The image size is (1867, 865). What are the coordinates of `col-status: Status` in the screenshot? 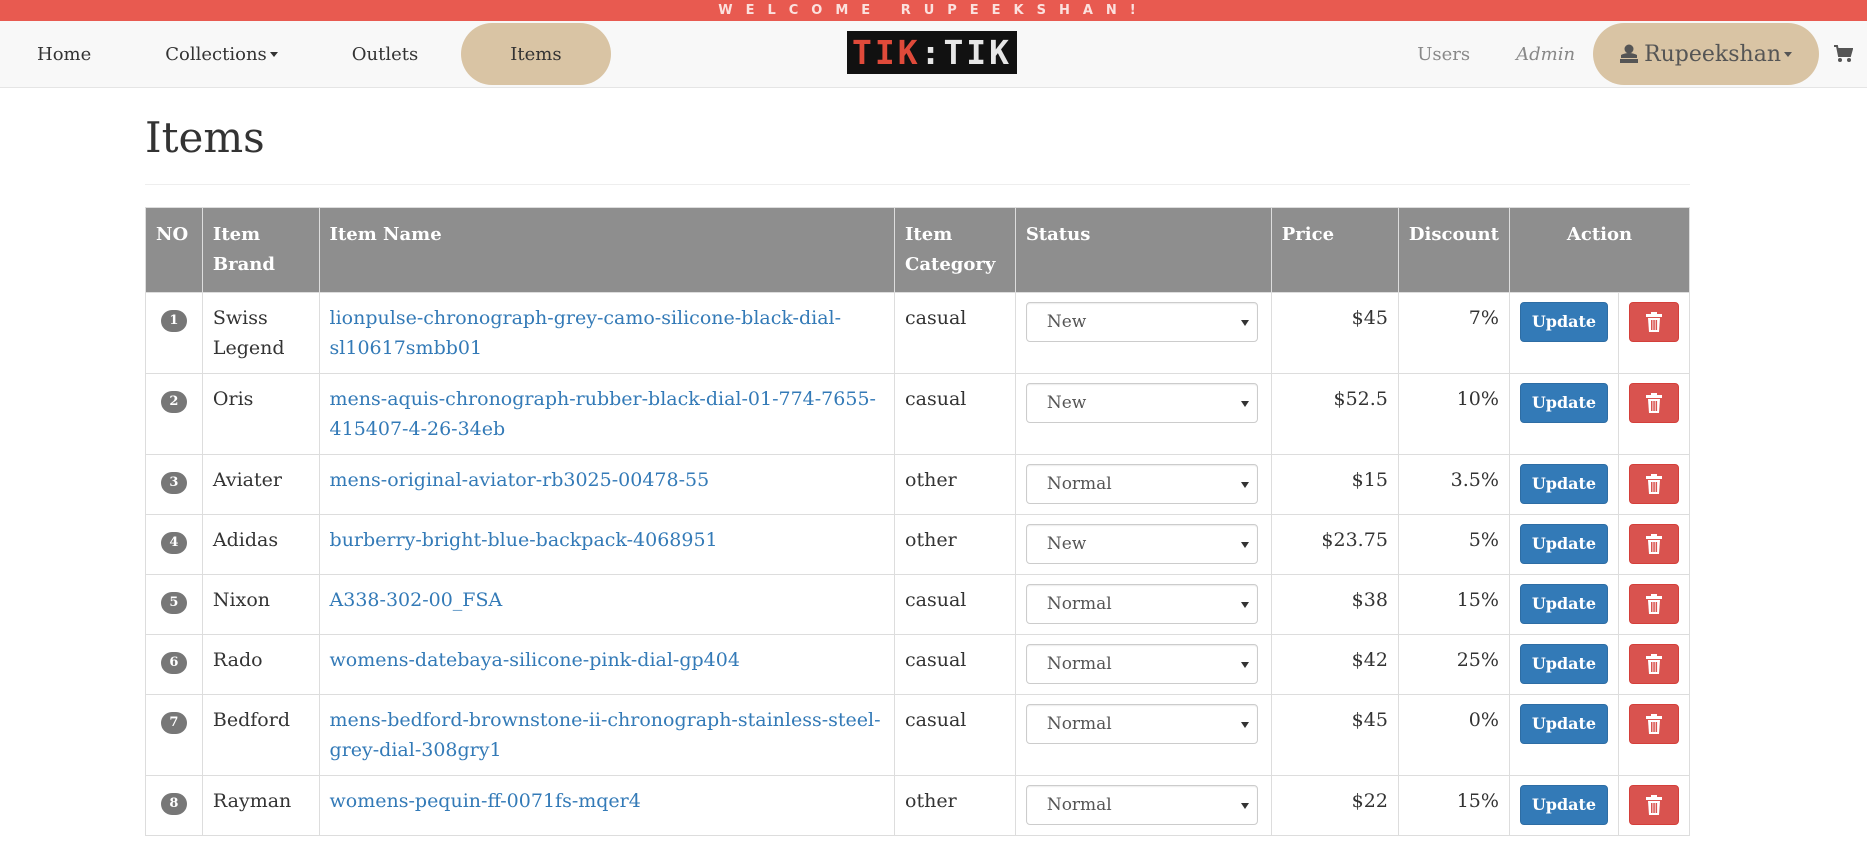 It's located at (1143, 250).